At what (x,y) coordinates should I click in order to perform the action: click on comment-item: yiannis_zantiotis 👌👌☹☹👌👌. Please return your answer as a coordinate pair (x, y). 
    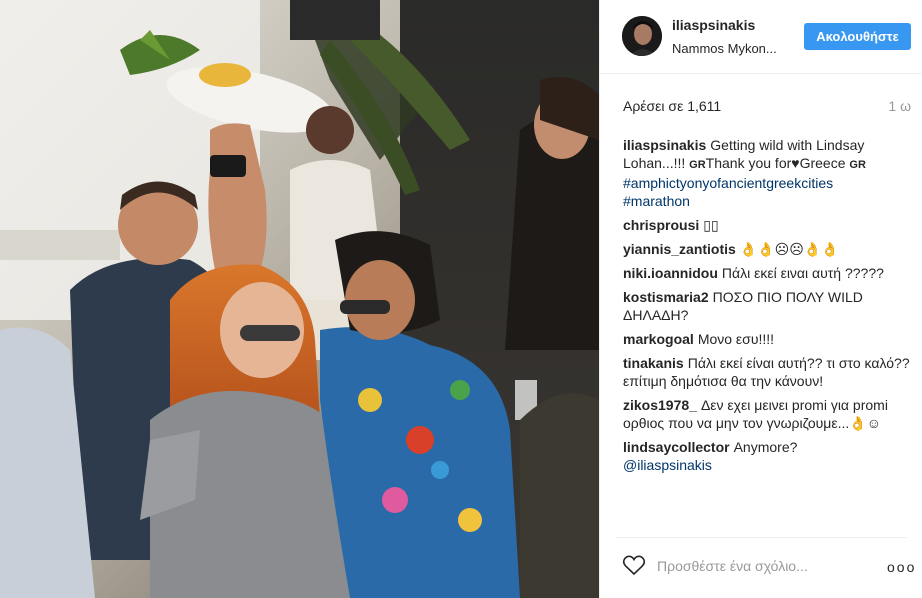
    Looking at the image, I should click on (768, 249).